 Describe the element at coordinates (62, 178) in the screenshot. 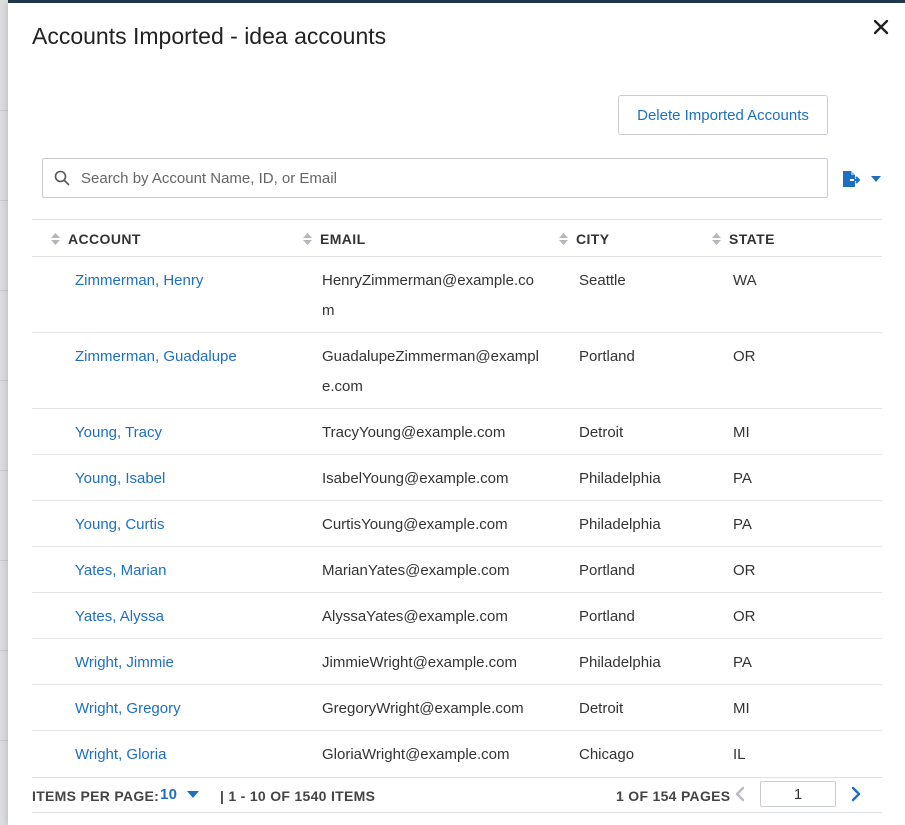

I see `search-icon` at that location.